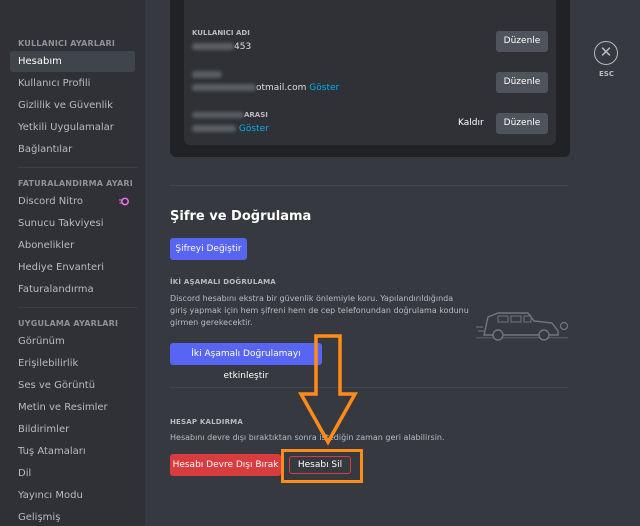 The image size is (640, 526). I want to click on two-factor-header: İKİ AŞAMALI DOĞRULAMA, so click(223, 282).